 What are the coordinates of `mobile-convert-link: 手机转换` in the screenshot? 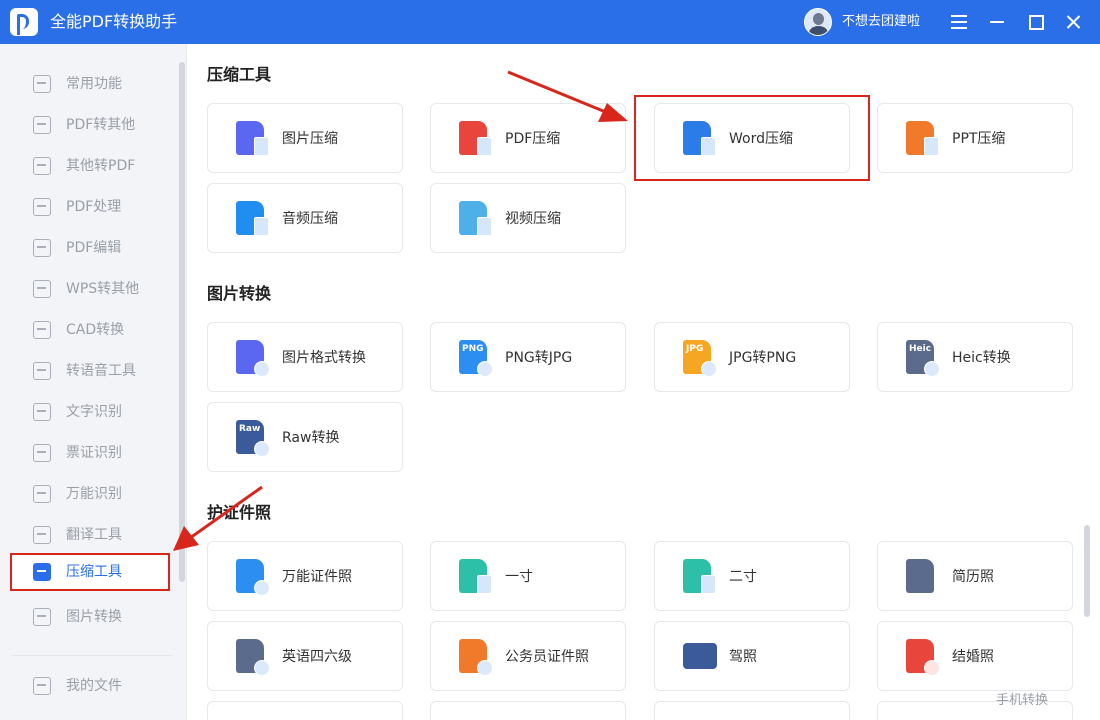 It's located at (1022, 701).